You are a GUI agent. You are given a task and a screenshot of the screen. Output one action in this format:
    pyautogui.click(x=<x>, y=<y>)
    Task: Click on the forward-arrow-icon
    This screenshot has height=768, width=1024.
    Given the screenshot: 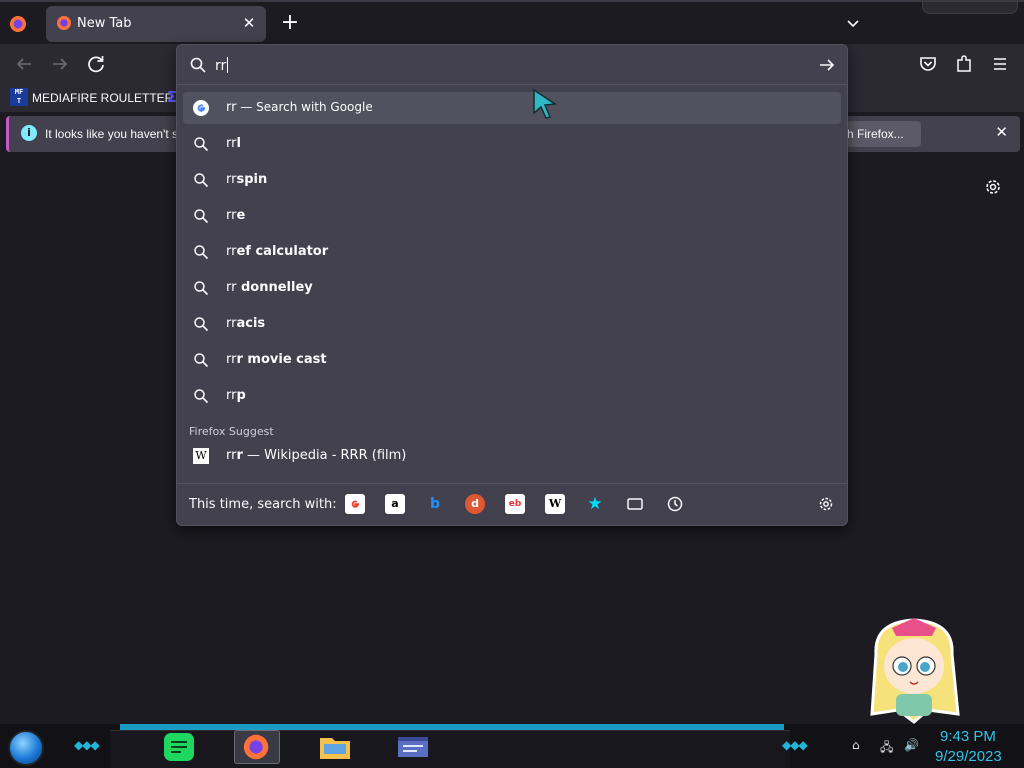 What is the action you would take?
    pyautogui.click(x=60, y=64)
    